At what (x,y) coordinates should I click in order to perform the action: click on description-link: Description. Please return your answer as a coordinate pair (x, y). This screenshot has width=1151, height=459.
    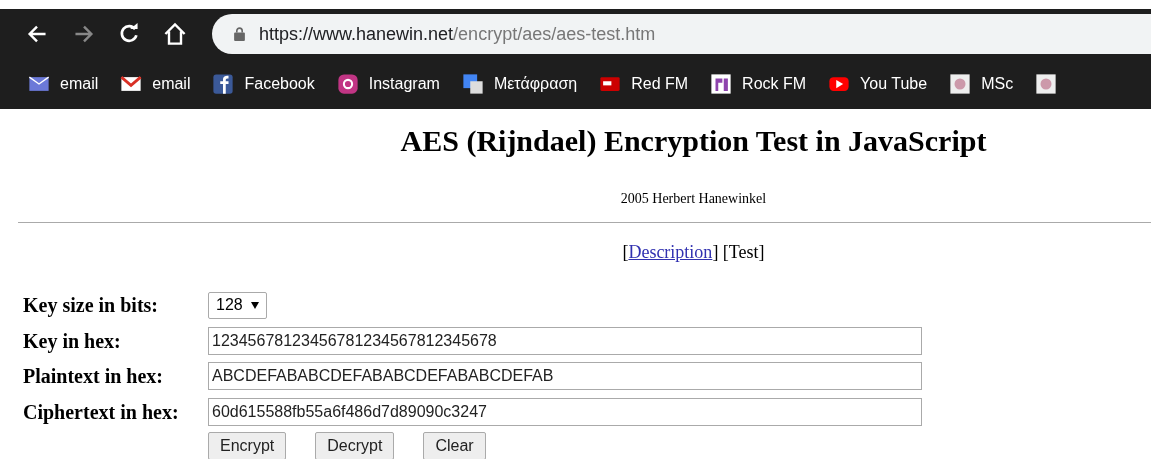
    Looking at the image, I should click on (670, 252).